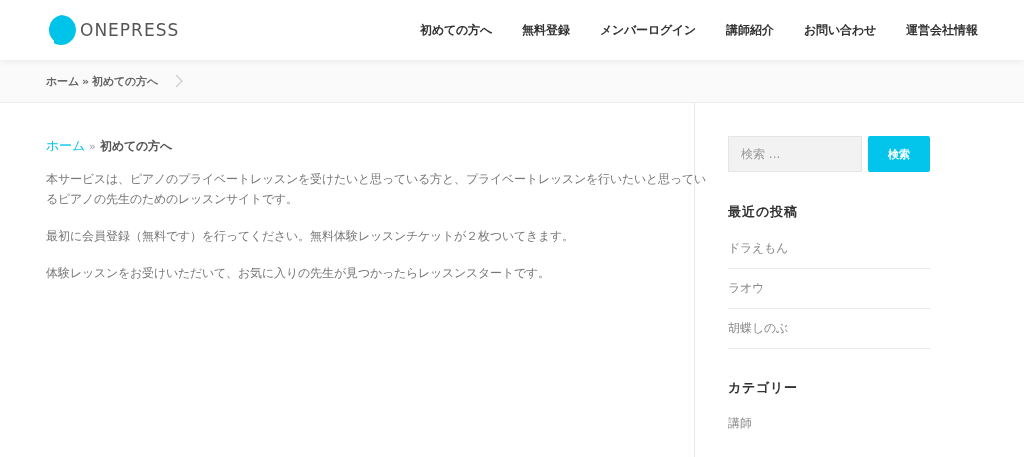  Describe the element at coordinates (298, 273) in the screenshot. I see `paragraph: 体験レッスンをお受けいただいて、お気に入りの先生が見つかったらレッスンスタートです。` at that location.